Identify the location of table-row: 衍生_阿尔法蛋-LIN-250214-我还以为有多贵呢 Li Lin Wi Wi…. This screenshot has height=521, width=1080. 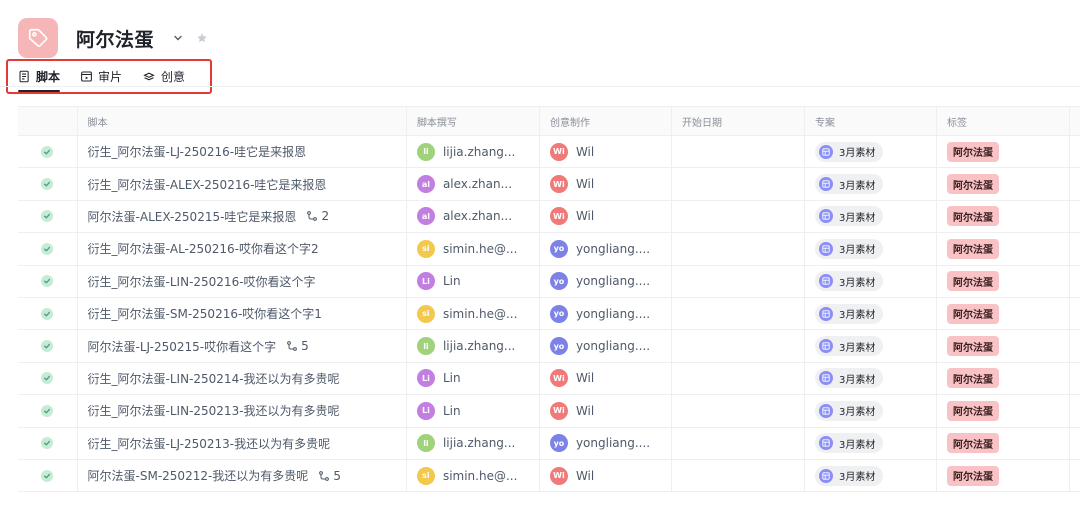
(549, 379).